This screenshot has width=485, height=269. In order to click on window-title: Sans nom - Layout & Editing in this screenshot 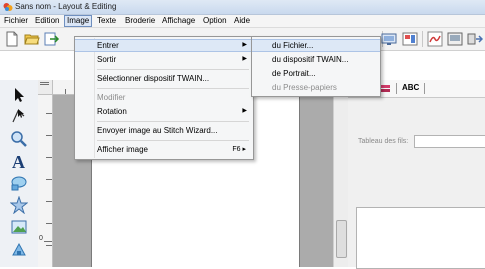, I will do `click(66, 6)`.